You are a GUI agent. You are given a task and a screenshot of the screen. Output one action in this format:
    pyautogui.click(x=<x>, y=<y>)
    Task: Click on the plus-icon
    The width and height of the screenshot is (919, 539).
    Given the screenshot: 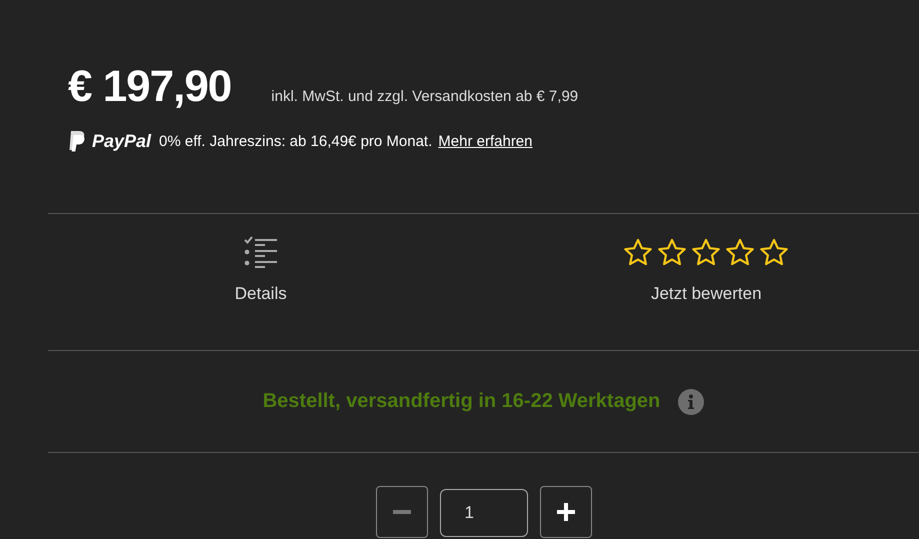 What is the action you would take?
    pyautogui.click(x=565, y=512)
    